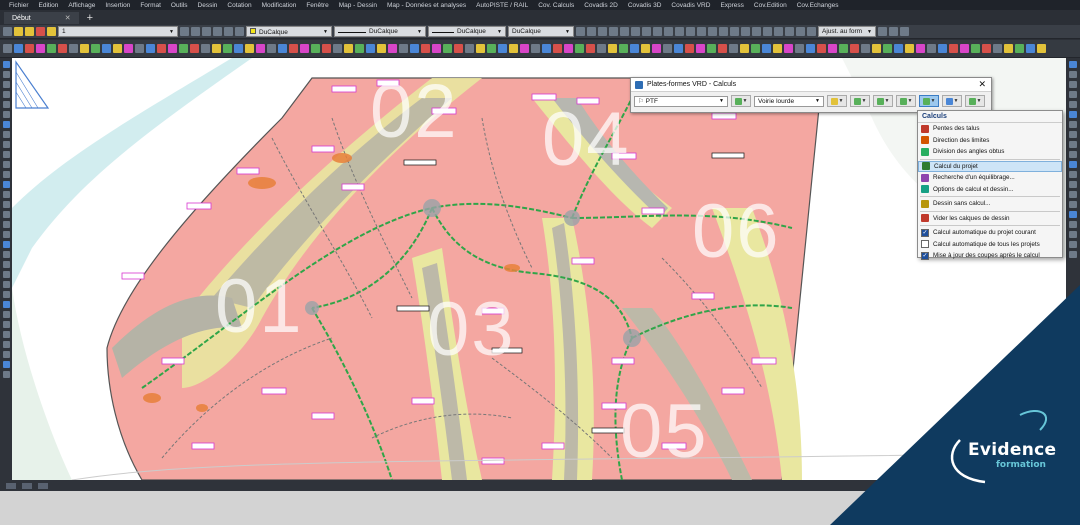 The height and width of the screenshot is (525, 1080). I want to click on model-tab-icon, so click(11, 485).